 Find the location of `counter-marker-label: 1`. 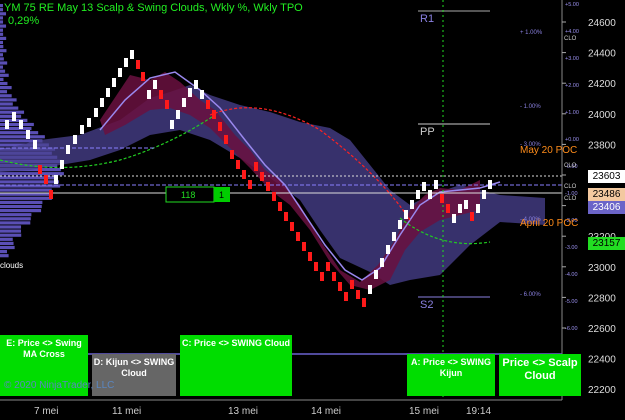

counter-marker-label: 1 is located at coordinates (221, 195).